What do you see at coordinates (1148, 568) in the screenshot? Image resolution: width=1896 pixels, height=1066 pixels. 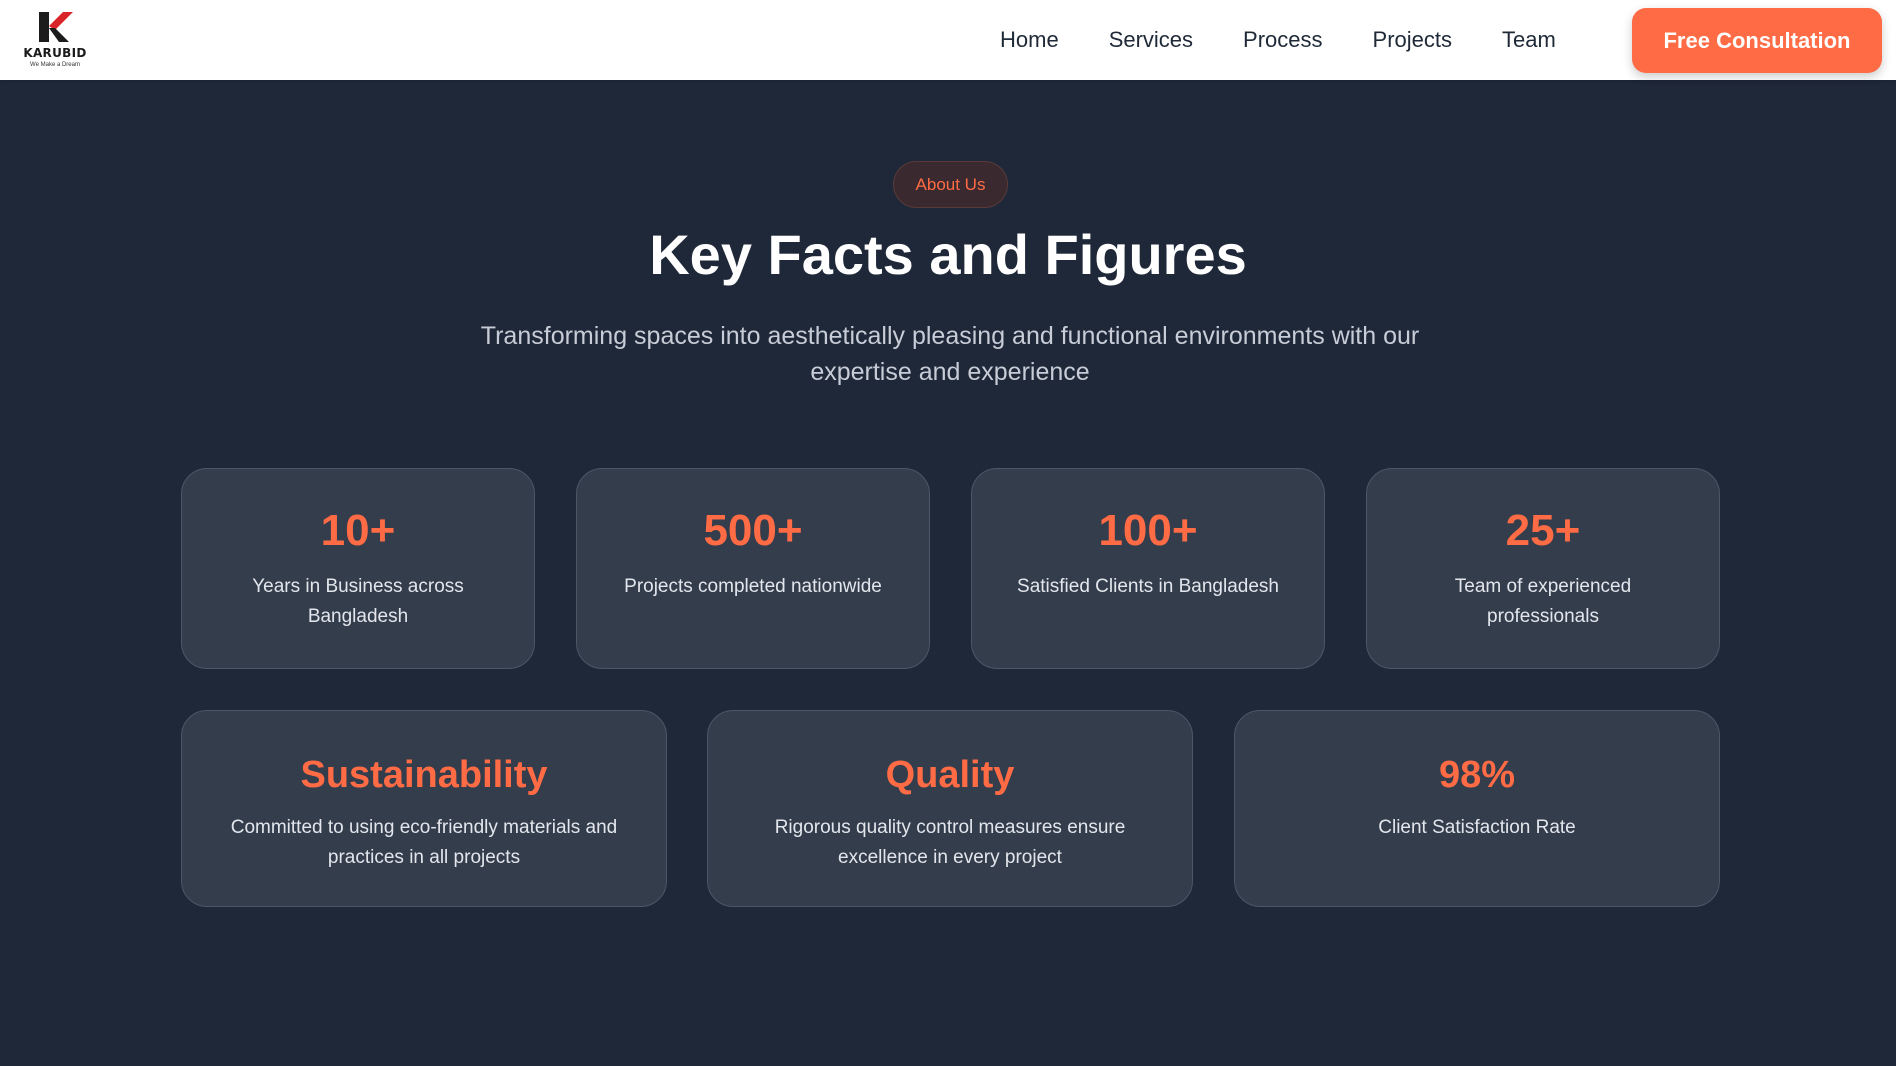 I see `stat-card-clients: 100+ Satisfied Clients in Bangladesh` at bounding box center [1148, 568].